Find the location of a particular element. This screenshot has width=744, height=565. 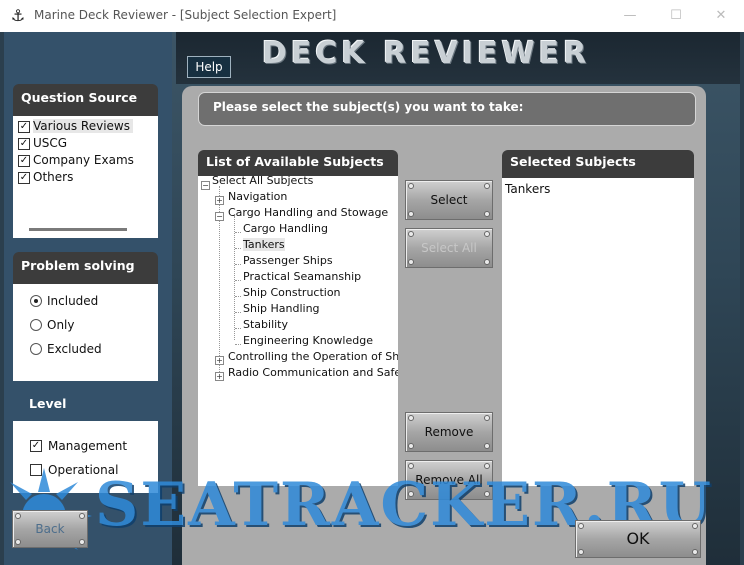

remove-button: Remove is located at coordinates (449, 432).